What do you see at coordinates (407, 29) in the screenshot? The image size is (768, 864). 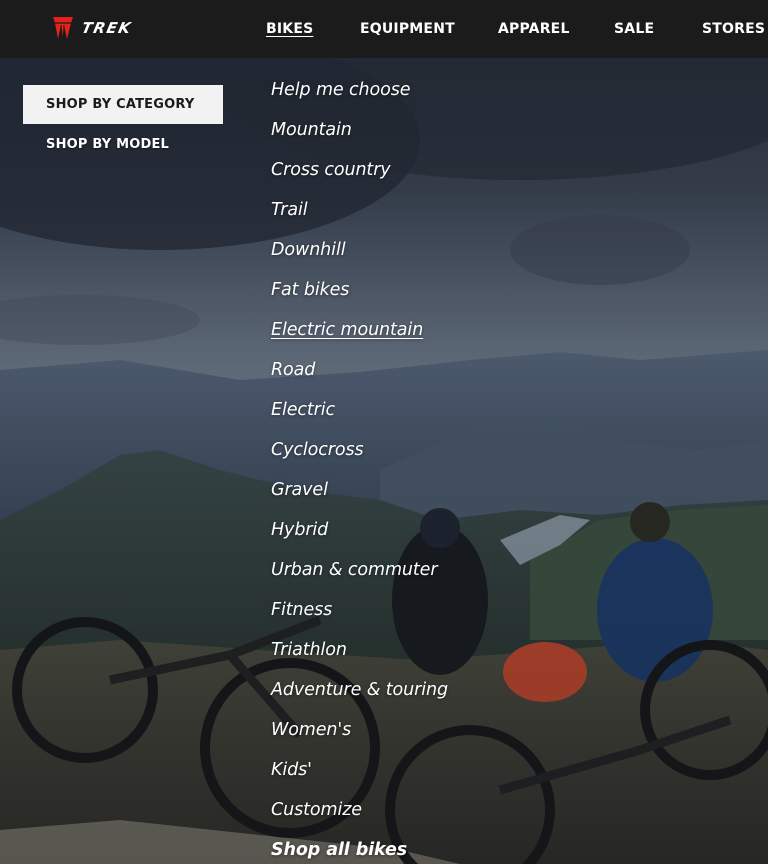 I see `nav-equipment: EQUIPMENT` at bounding box center [407, 29].